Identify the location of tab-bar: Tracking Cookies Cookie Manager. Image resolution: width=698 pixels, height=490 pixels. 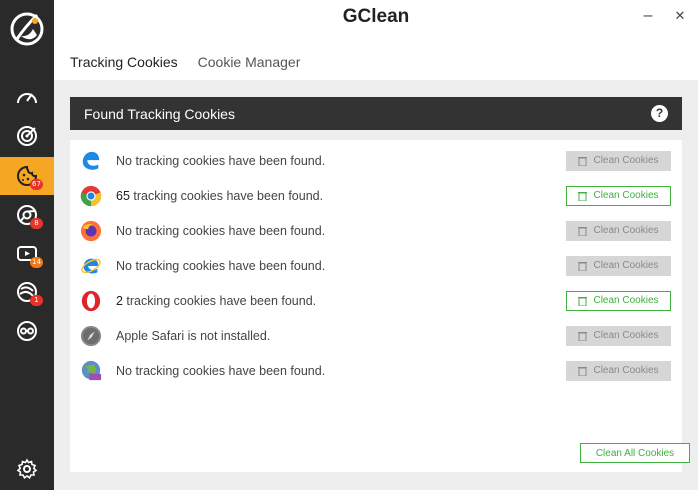
(185, 64).